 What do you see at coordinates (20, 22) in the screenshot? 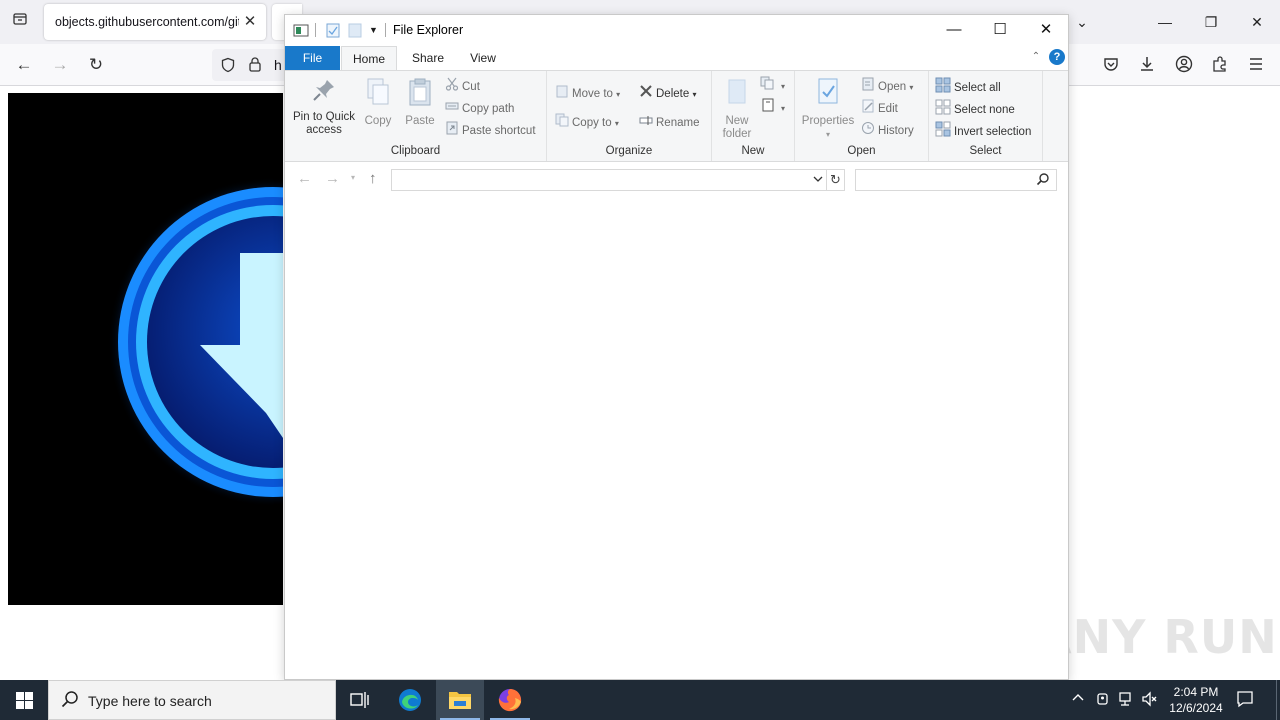
I see `list-all-tabs-icon` at bounding box center [20, 22].